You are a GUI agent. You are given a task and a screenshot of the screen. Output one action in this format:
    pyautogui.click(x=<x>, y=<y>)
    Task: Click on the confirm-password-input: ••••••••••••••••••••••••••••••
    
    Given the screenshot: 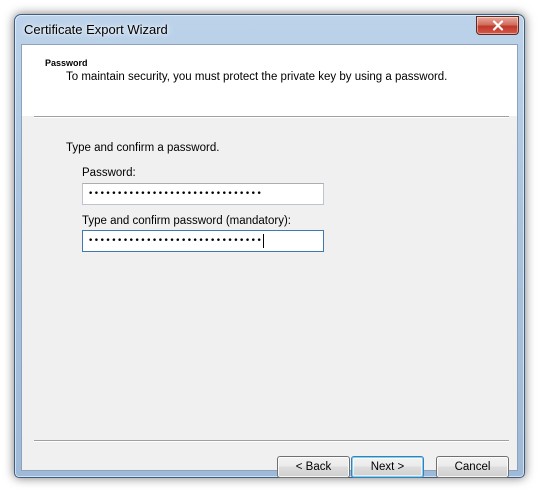 What is the action you would take?
    pyautogui.click(x=203, y=241)
    